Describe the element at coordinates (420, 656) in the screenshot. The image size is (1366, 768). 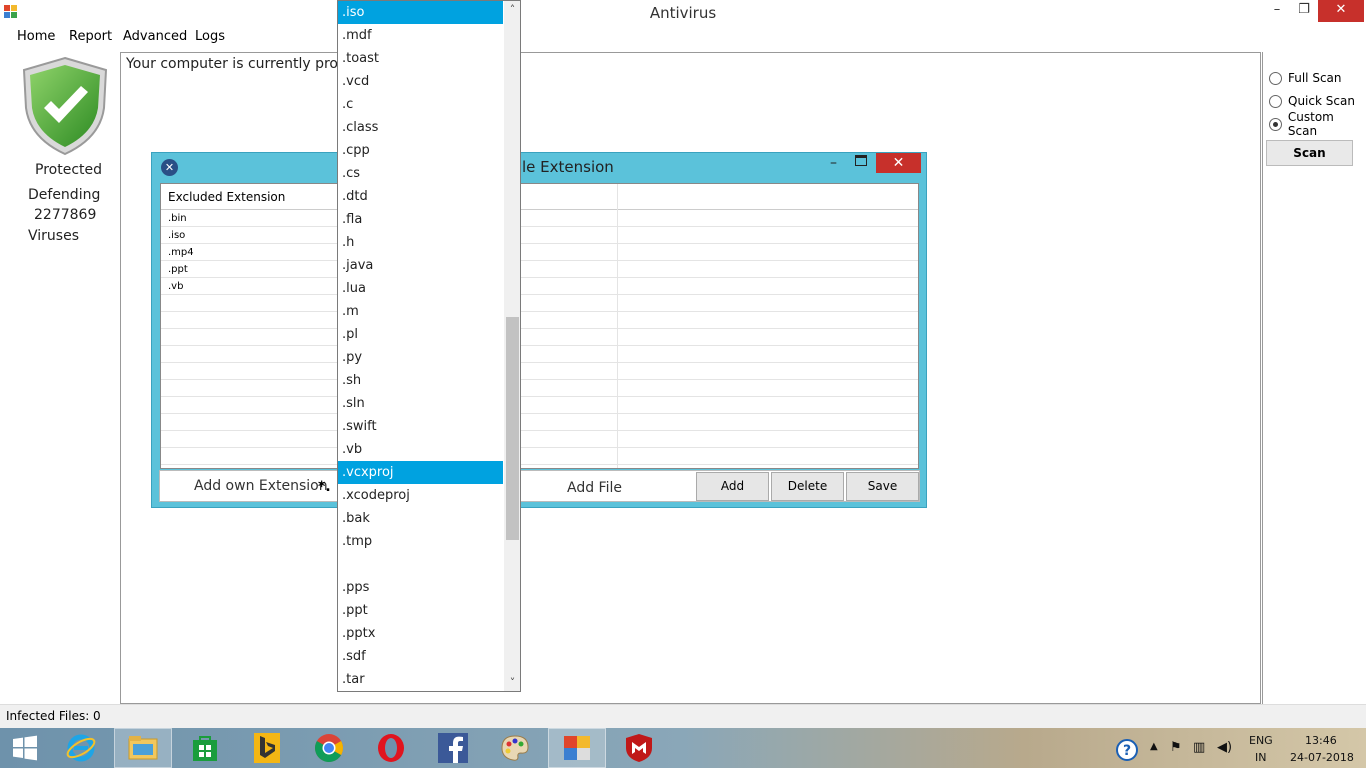
I see `dropdown-option: .sdf` at that location.